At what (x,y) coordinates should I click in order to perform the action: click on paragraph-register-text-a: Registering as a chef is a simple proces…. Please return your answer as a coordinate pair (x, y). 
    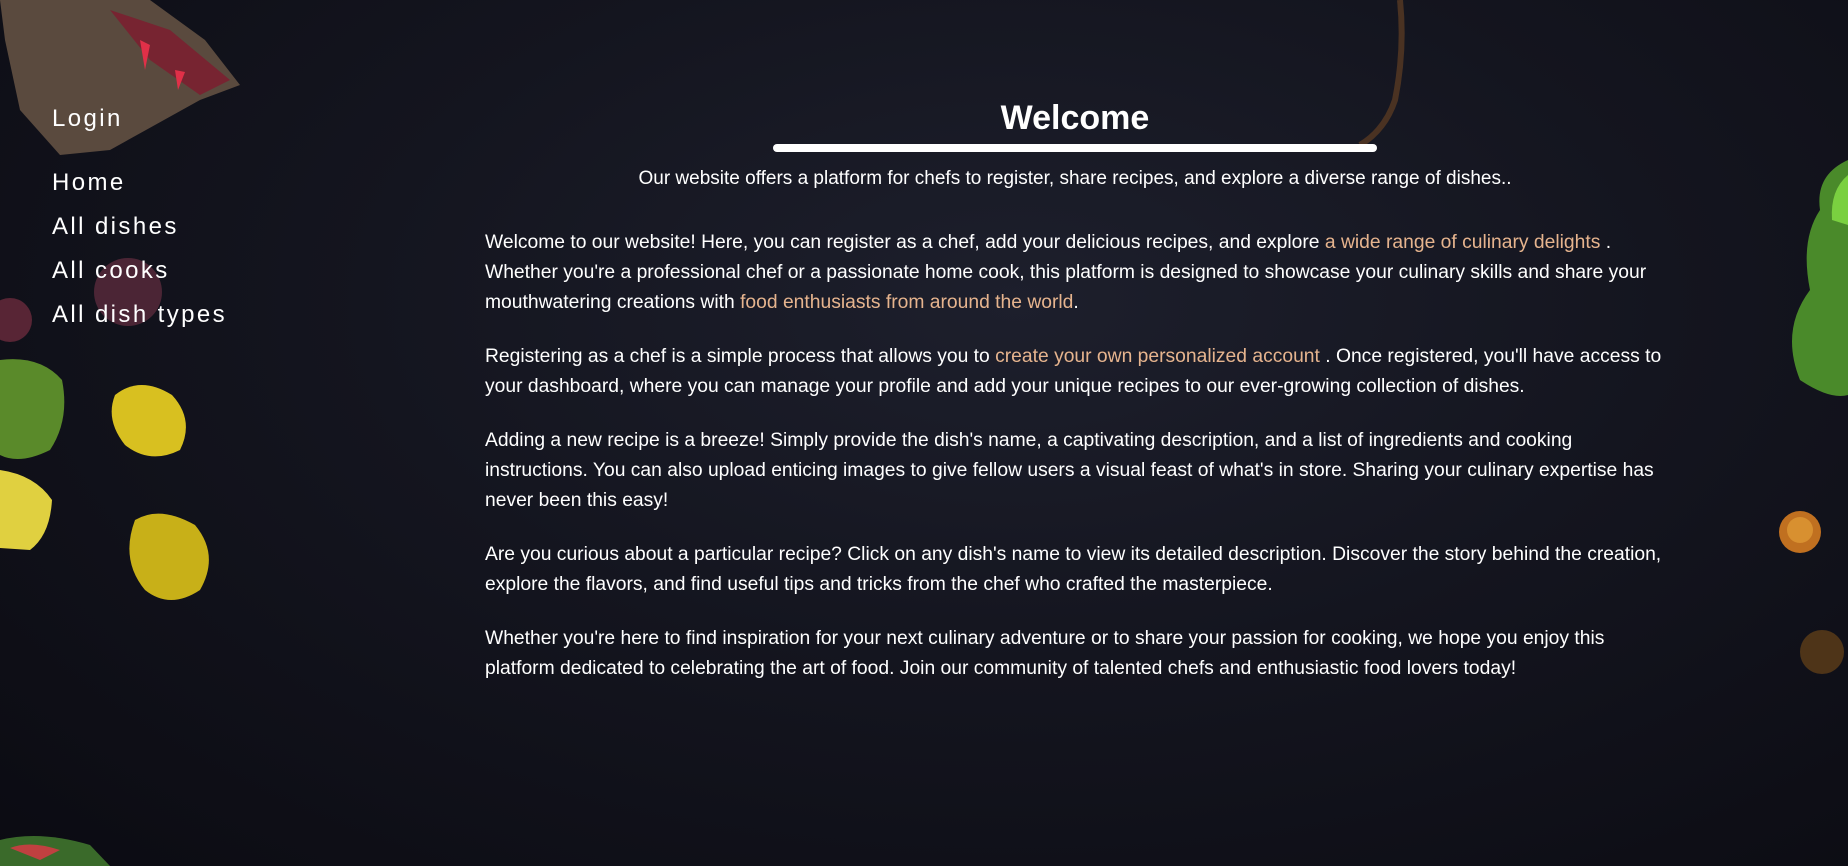
    Looking at the image, I should click on (740, 356).